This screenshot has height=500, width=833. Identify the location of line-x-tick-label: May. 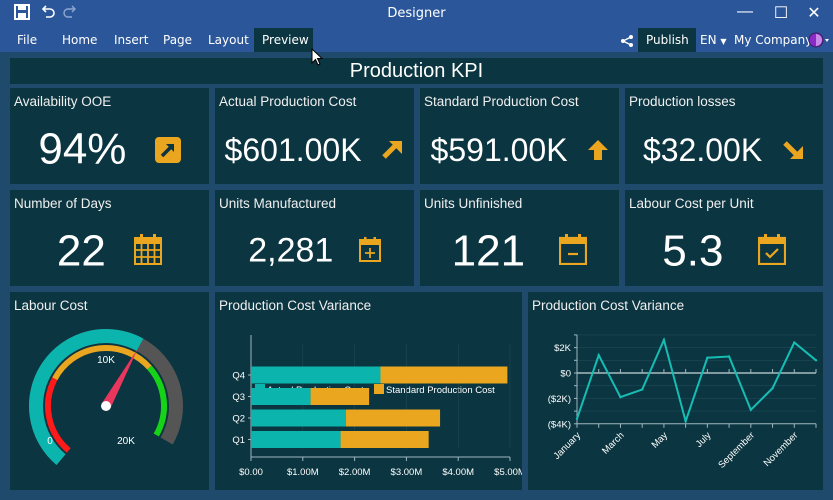
(660, 440).